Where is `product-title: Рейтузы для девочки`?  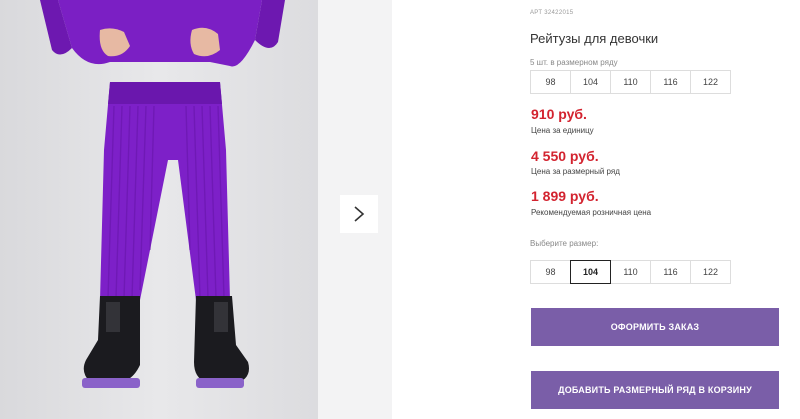 product-title: Рейтузы для девочки is located at coordinates (594, 38).